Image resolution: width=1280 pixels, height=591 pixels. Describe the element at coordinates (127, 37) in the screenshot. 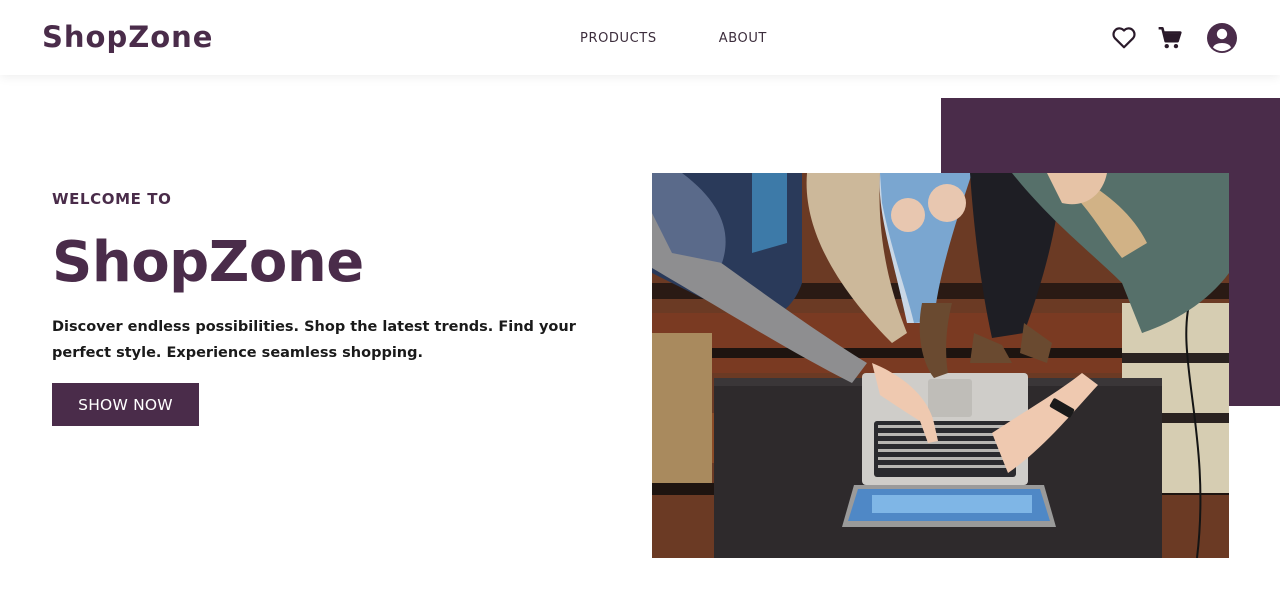

I see `logo: ShopZone` at that location.